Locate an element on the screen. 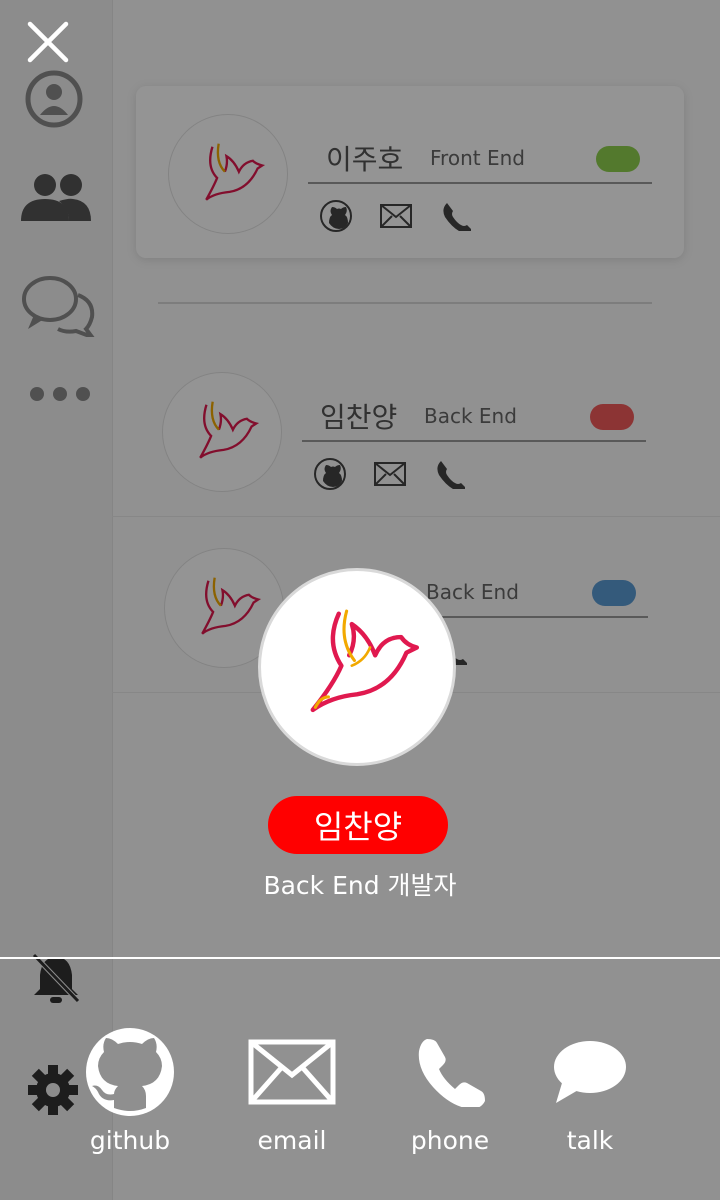  github-button: github is located at coordinates (130, 1094).